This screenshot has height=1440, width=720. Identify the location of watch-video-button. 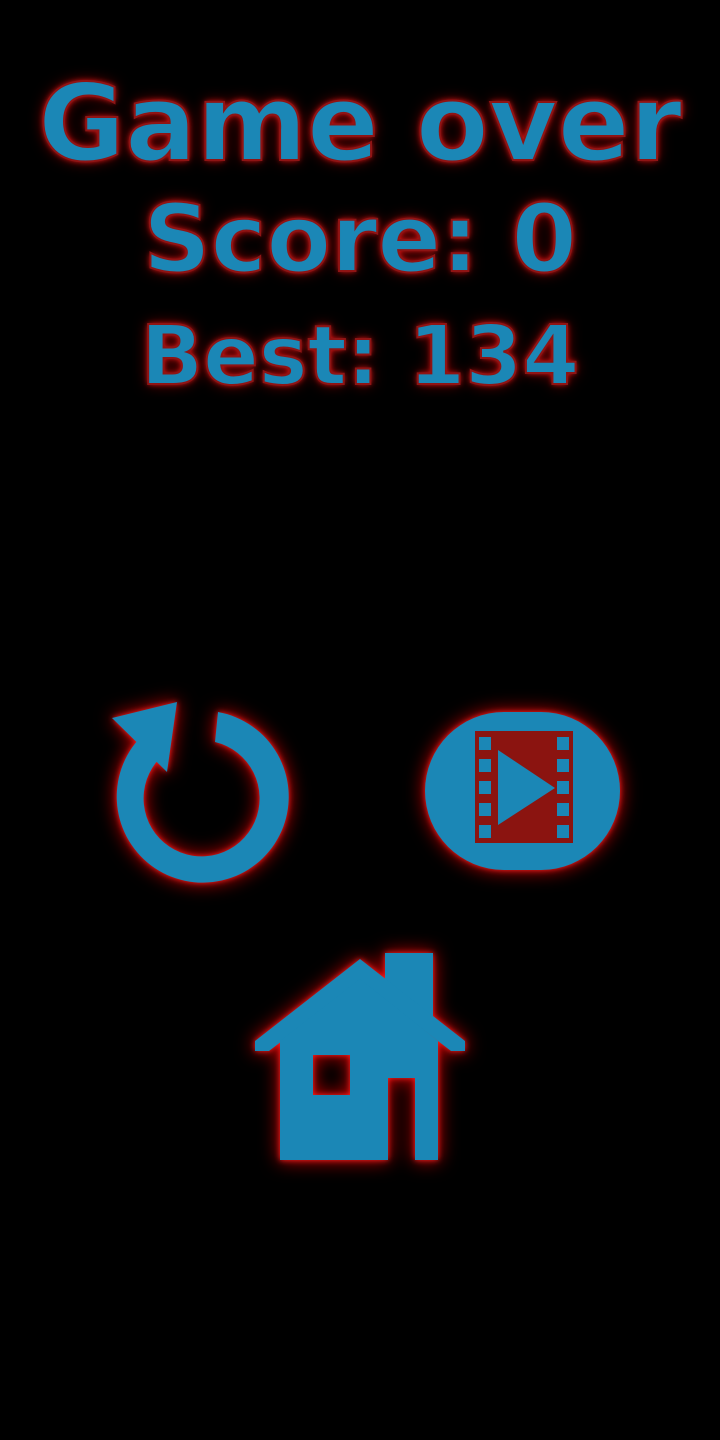
(522, 790).